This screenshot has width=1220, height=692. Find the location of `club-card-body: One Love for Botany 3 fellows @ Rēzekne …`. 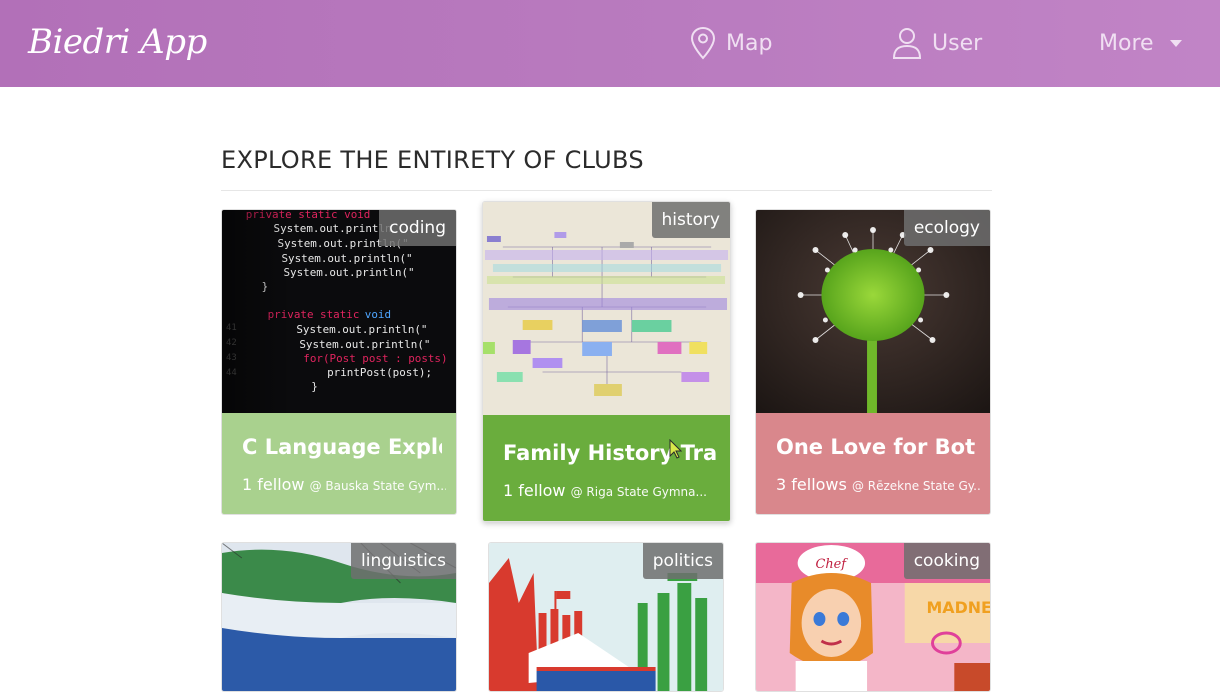

club-card-body: One Love for Botany 3 fellows @ Rēzekne … is located at coordinates (873, 463).